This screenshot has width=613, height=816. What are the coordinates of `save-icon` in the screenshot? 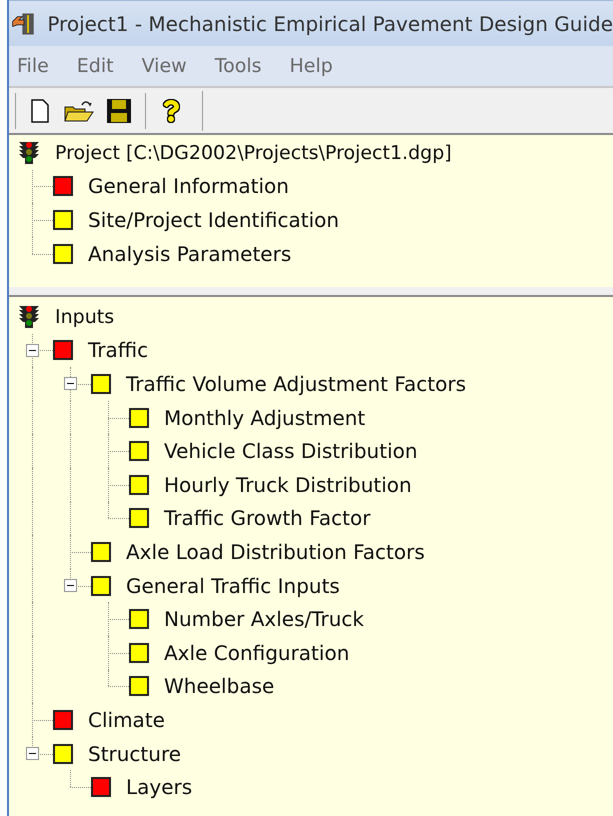 It's located at (119, 111).